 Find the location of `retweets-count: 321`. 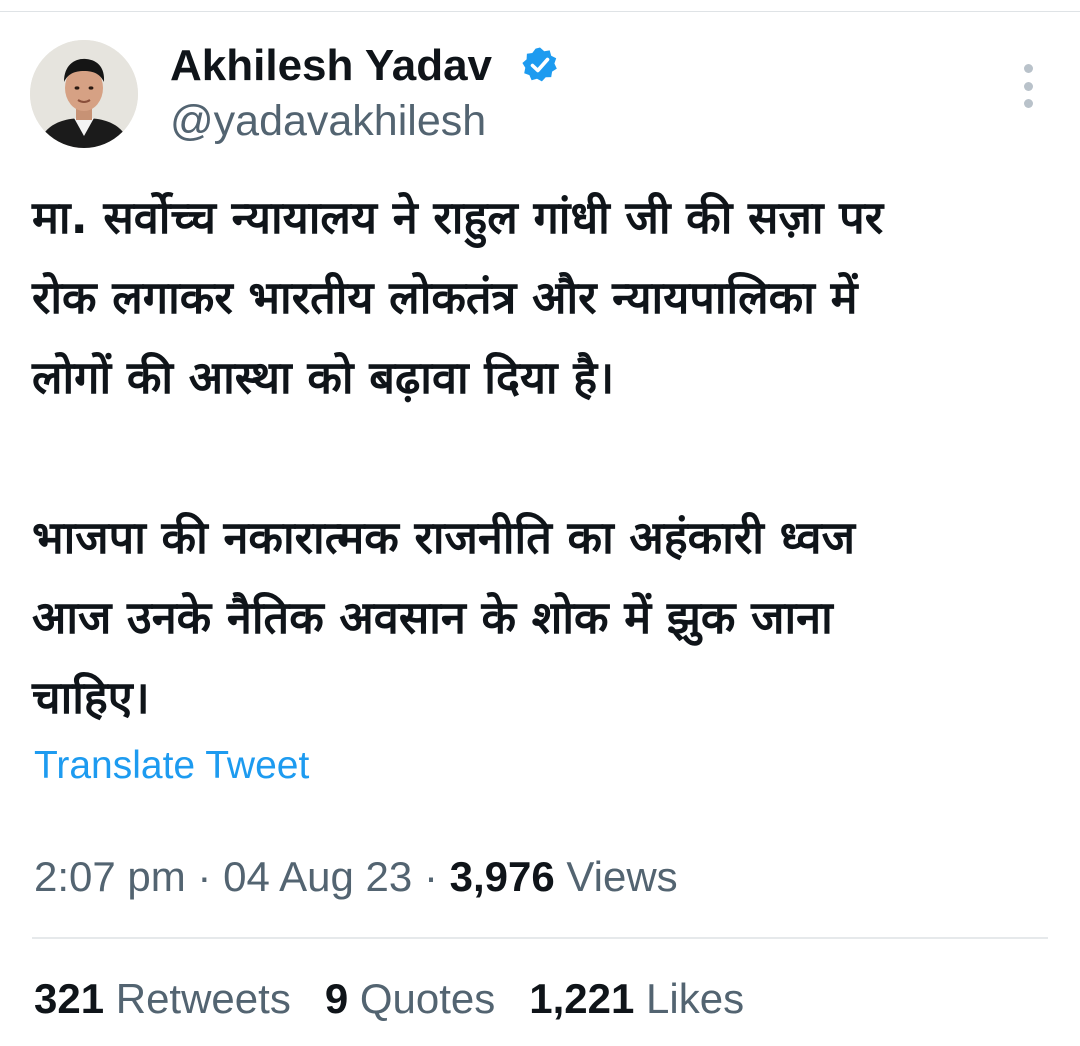

retweets-count: 321 is located at coordinates (69, 998).